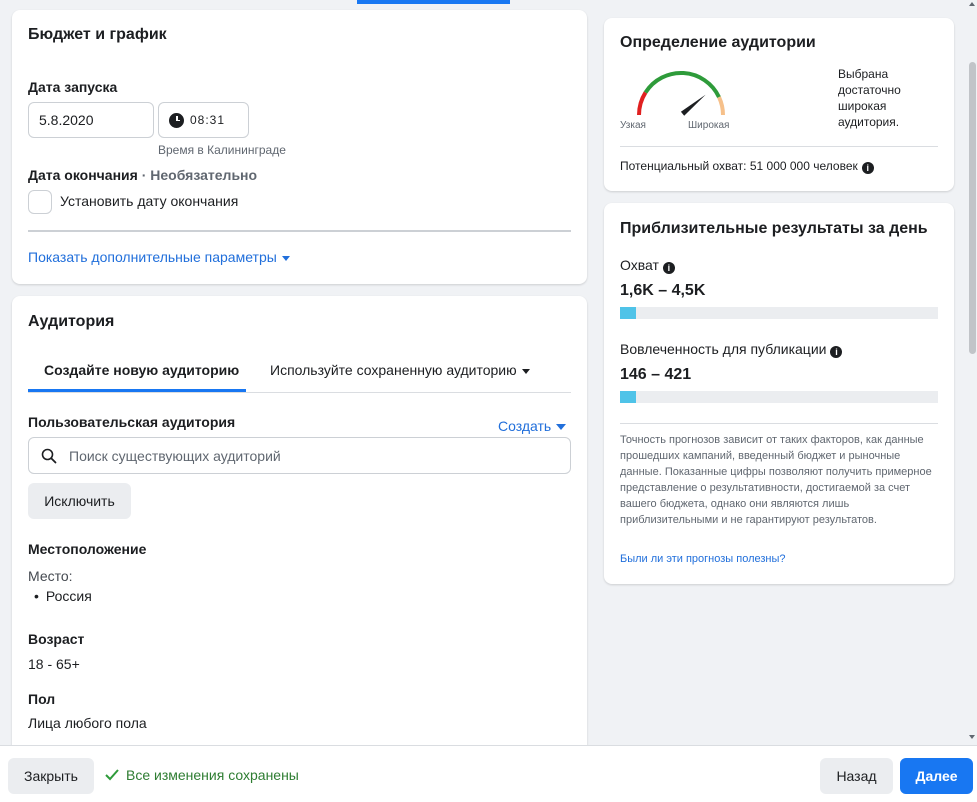  Describe the element at coordinates (972, 4) in the screenshot. I see `scroll-up-arrow` at that location.